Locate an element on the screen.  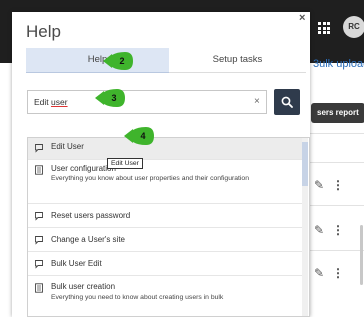
callout-4: 4 is located at coordinates (139, 136).